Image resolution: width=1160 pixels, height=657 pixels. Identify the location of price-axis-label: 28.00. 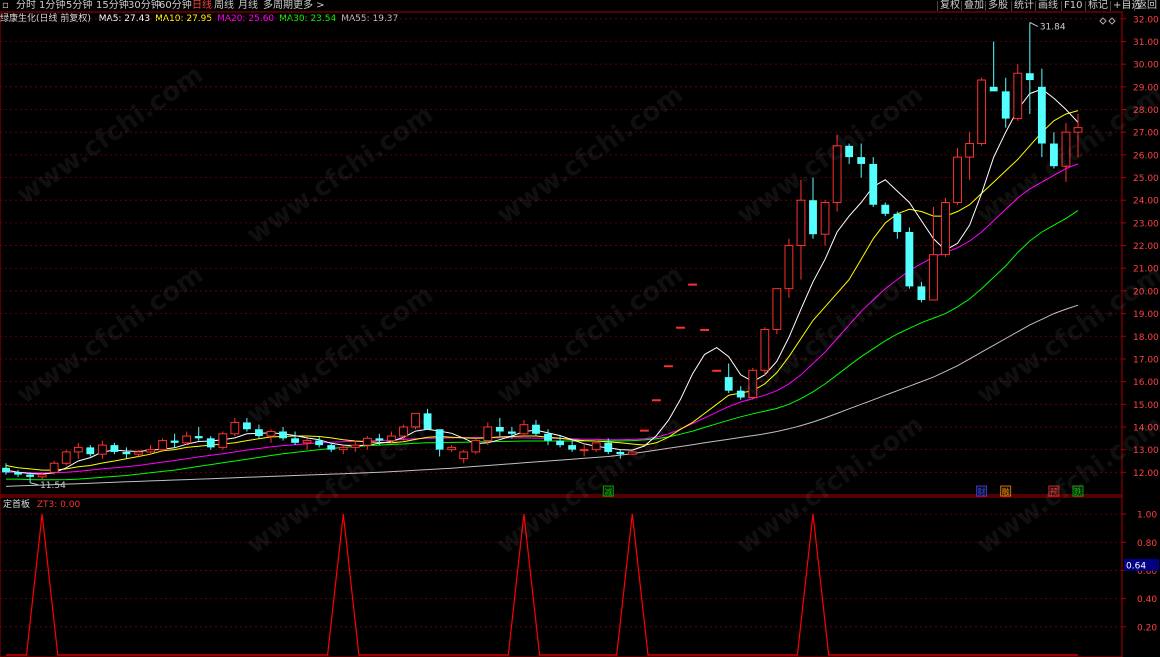
(1146, 111).